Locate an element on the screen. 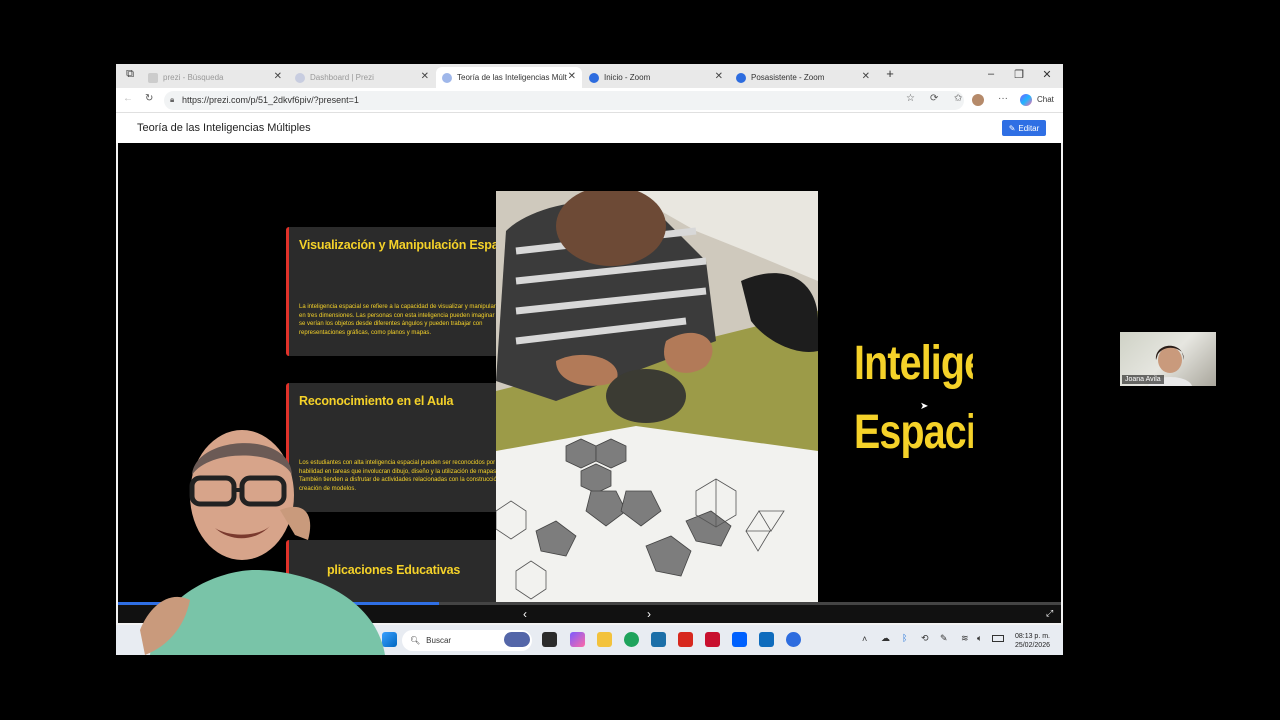 Image resolution: width=1280 pixels, height=720 pixels. task-view-icon is located at coordinates (549, 639).